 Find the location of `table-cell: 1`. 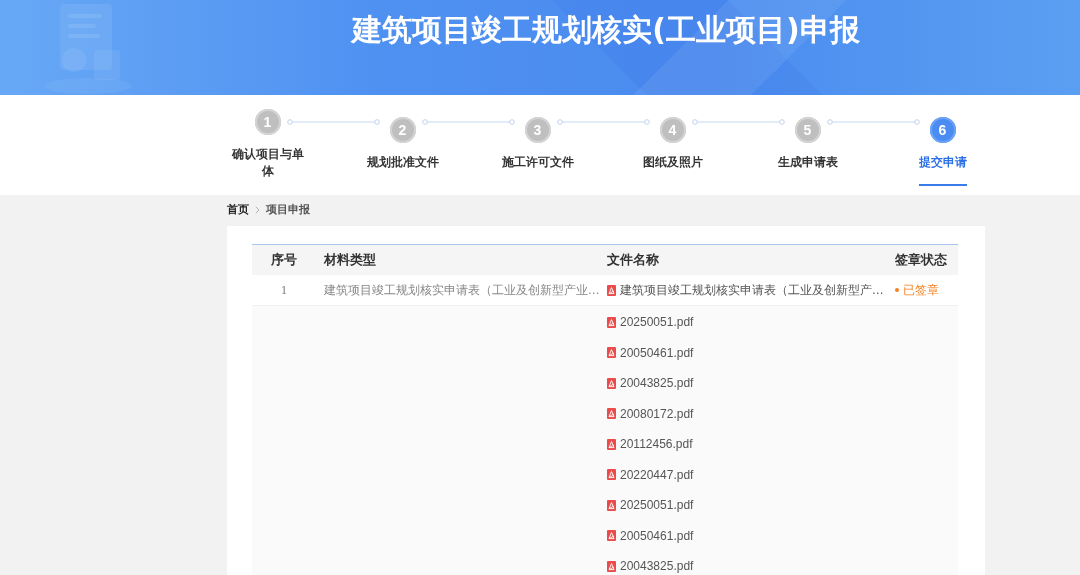

table-cell: 1 is located at coordinates (284, 290).